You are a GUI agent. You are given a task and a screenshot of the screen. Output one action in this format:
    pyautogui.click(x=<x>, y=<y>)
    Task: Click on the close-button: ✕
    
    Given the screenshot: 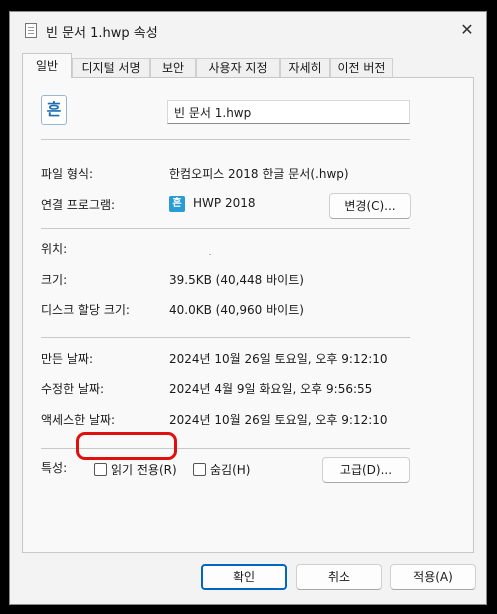 What is the action you would take?
    pyautogui.click(x=467, y=30)
    